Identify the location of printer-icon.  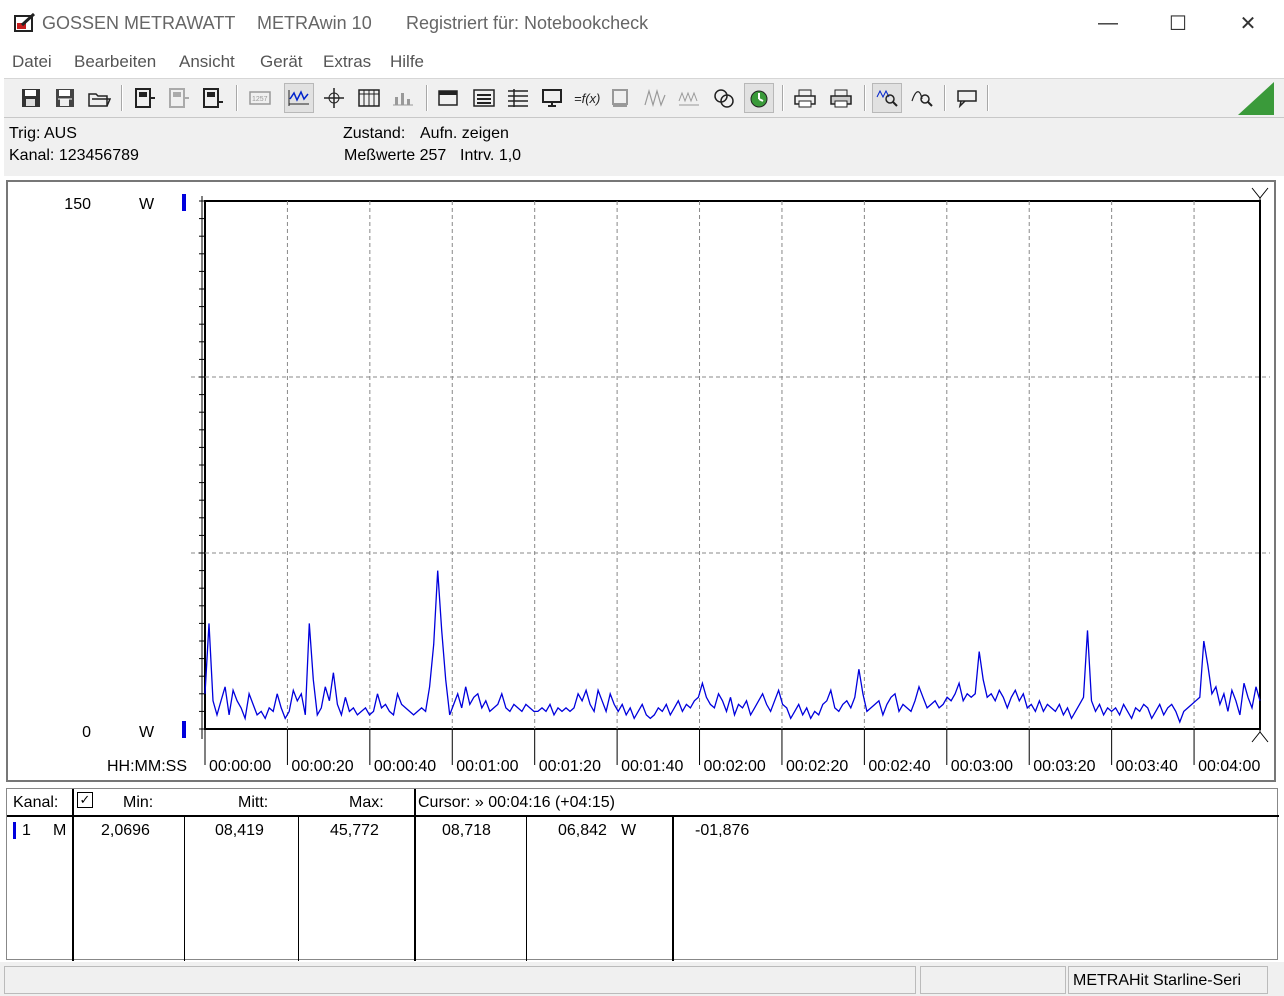
(805, 98).